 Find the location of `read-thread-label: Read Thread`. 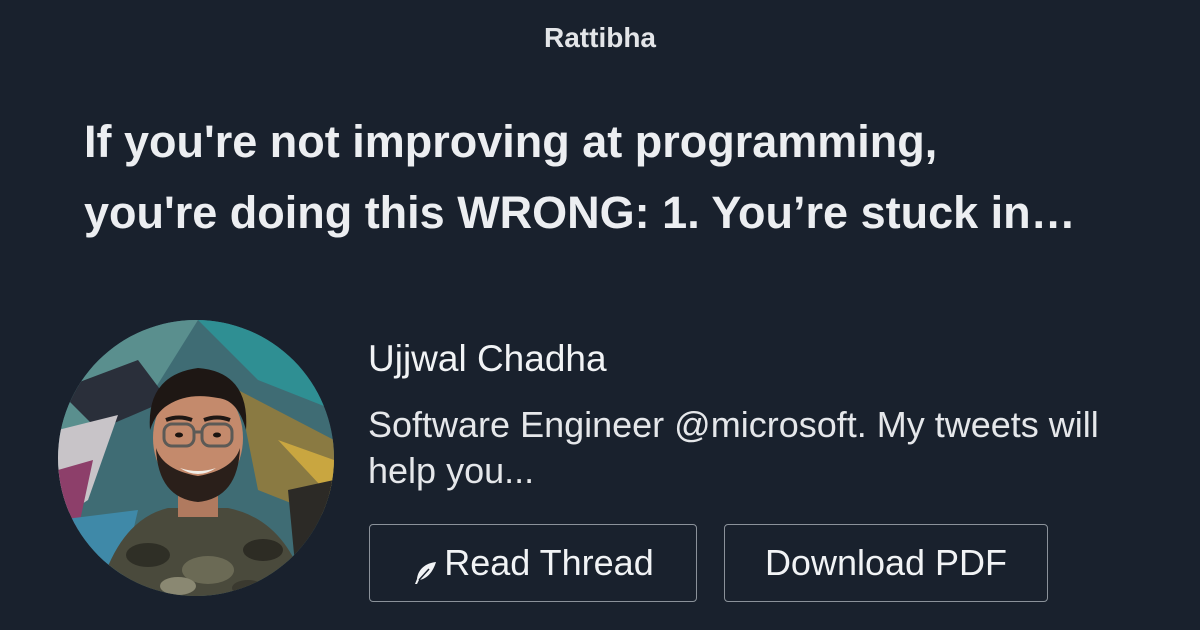

read-thread-label: Read Thread is located at coordinates (549, 562).